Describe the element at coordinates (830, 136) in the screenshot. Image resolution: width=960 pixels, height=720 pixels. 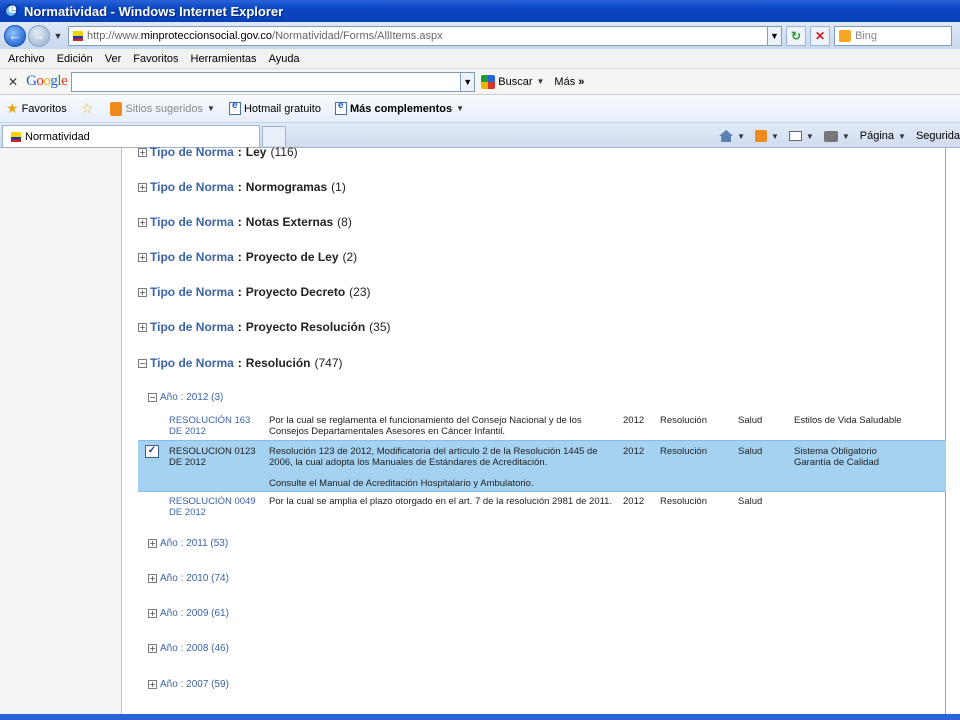
I see `print-icon` at that location.